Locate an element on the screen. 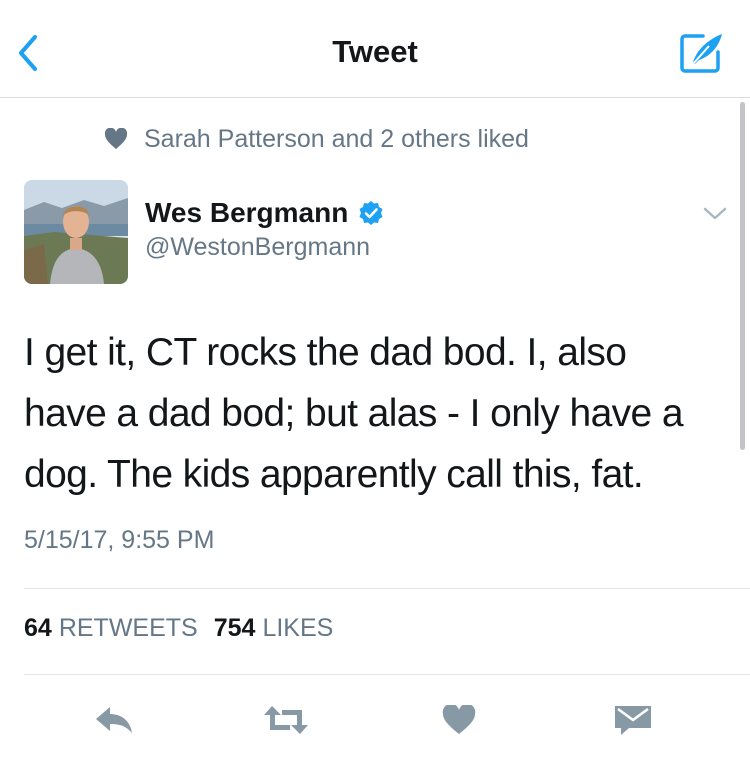 Image resolution: width=750 pixels, height=759 pixels. timestamp: 5/15/17, 9:55 PM is located at coordinates (119, 540).